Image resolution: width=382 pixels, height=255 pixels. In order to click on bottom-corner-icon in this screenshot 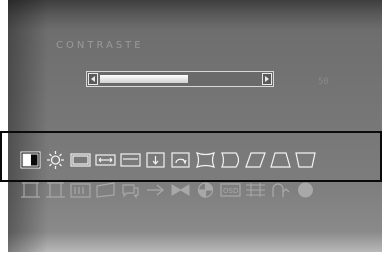, I will do `click(30, 190)`.